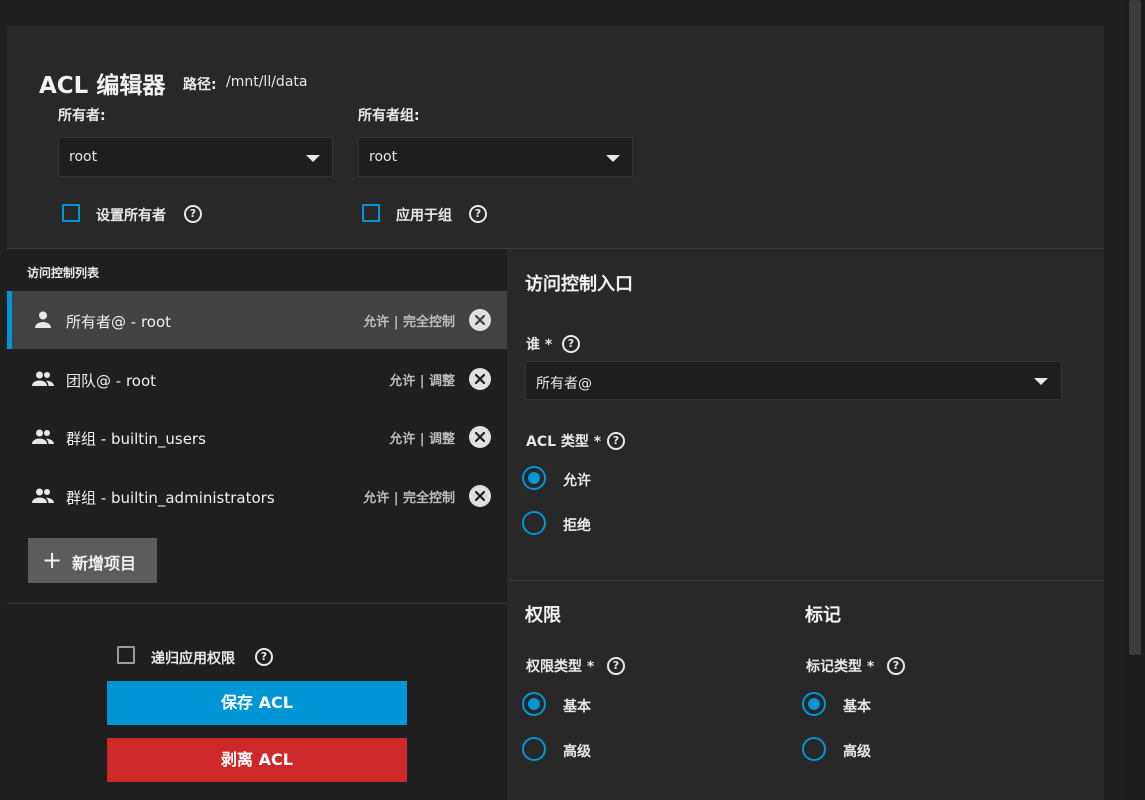 Image resolution: width=1145 pixels, height=800 pixels. I want to click on acl-list-title: 访问控制列表, so click(63, 273).